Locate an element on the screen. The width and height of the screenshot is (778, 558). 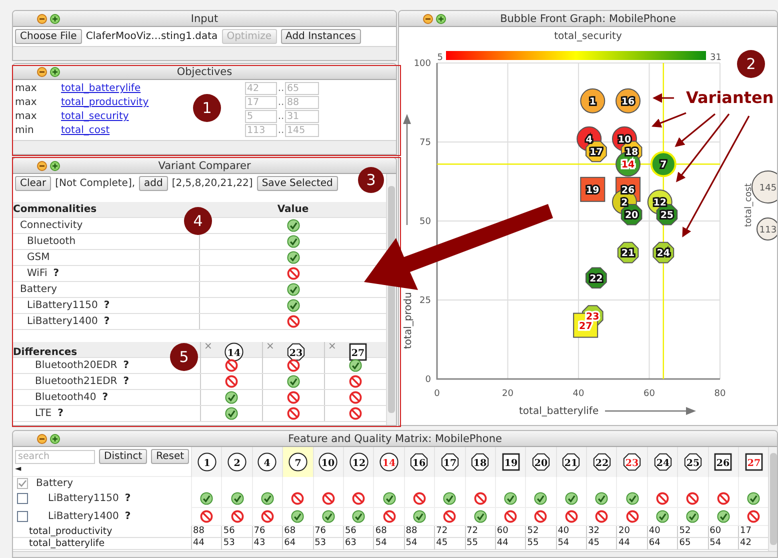
table-cell: 76 is located at coordinates (327, 532).